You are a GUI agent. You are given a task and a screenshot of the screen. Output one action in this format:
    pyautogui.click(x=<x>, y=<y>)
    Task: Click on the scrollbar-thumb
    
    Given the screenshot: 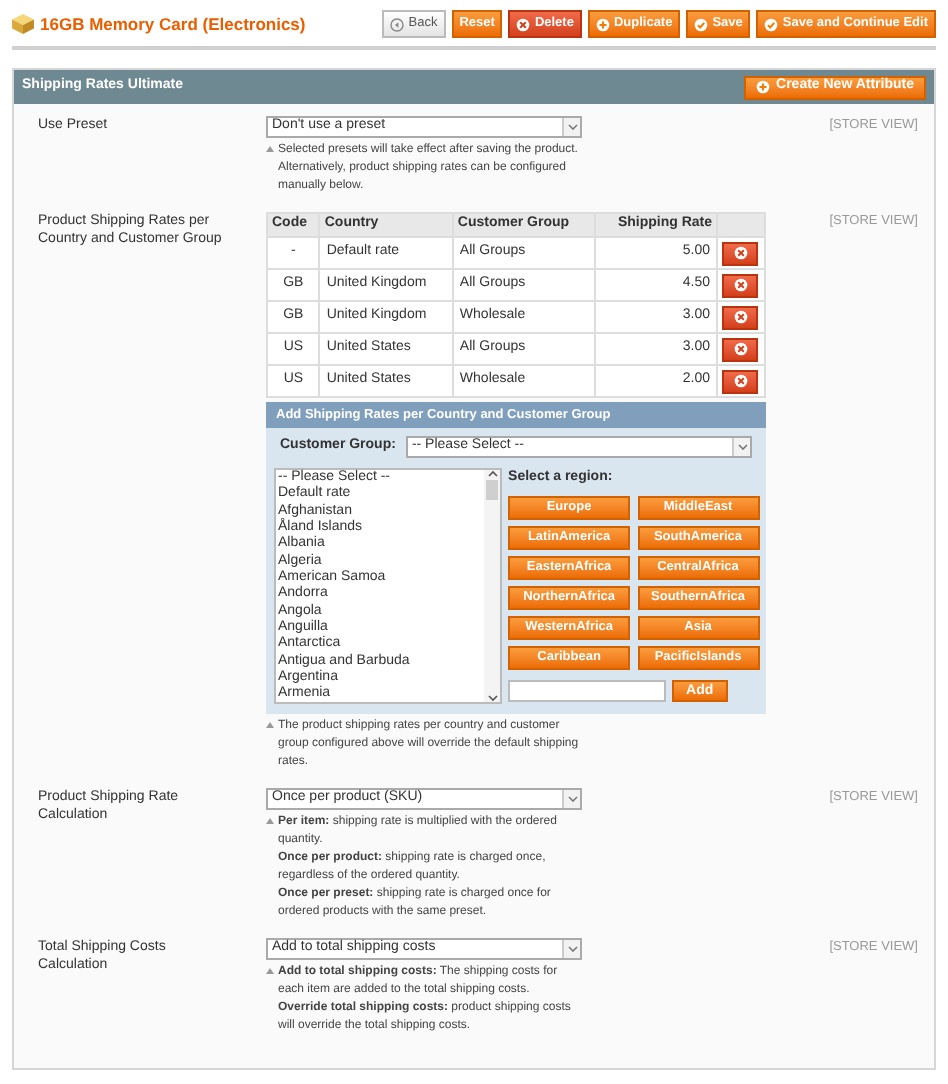 What is the action you would take?
    pyautogui.click(x=492, y=490)
    